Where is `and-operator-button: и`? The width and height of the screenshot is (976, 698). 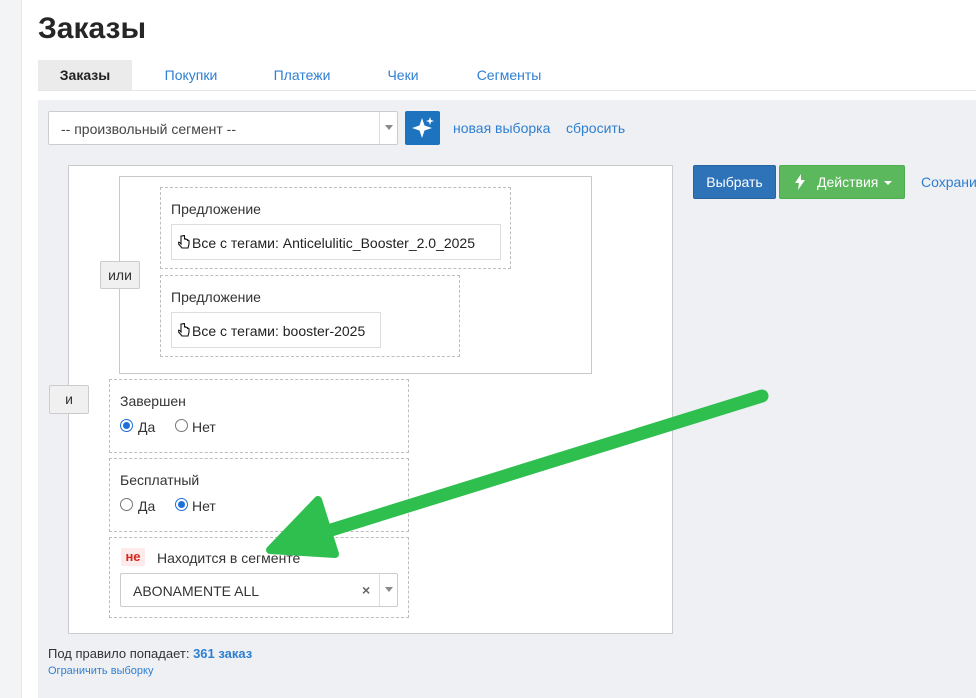
and-operator-button: и is located at coordinates (69, 399).